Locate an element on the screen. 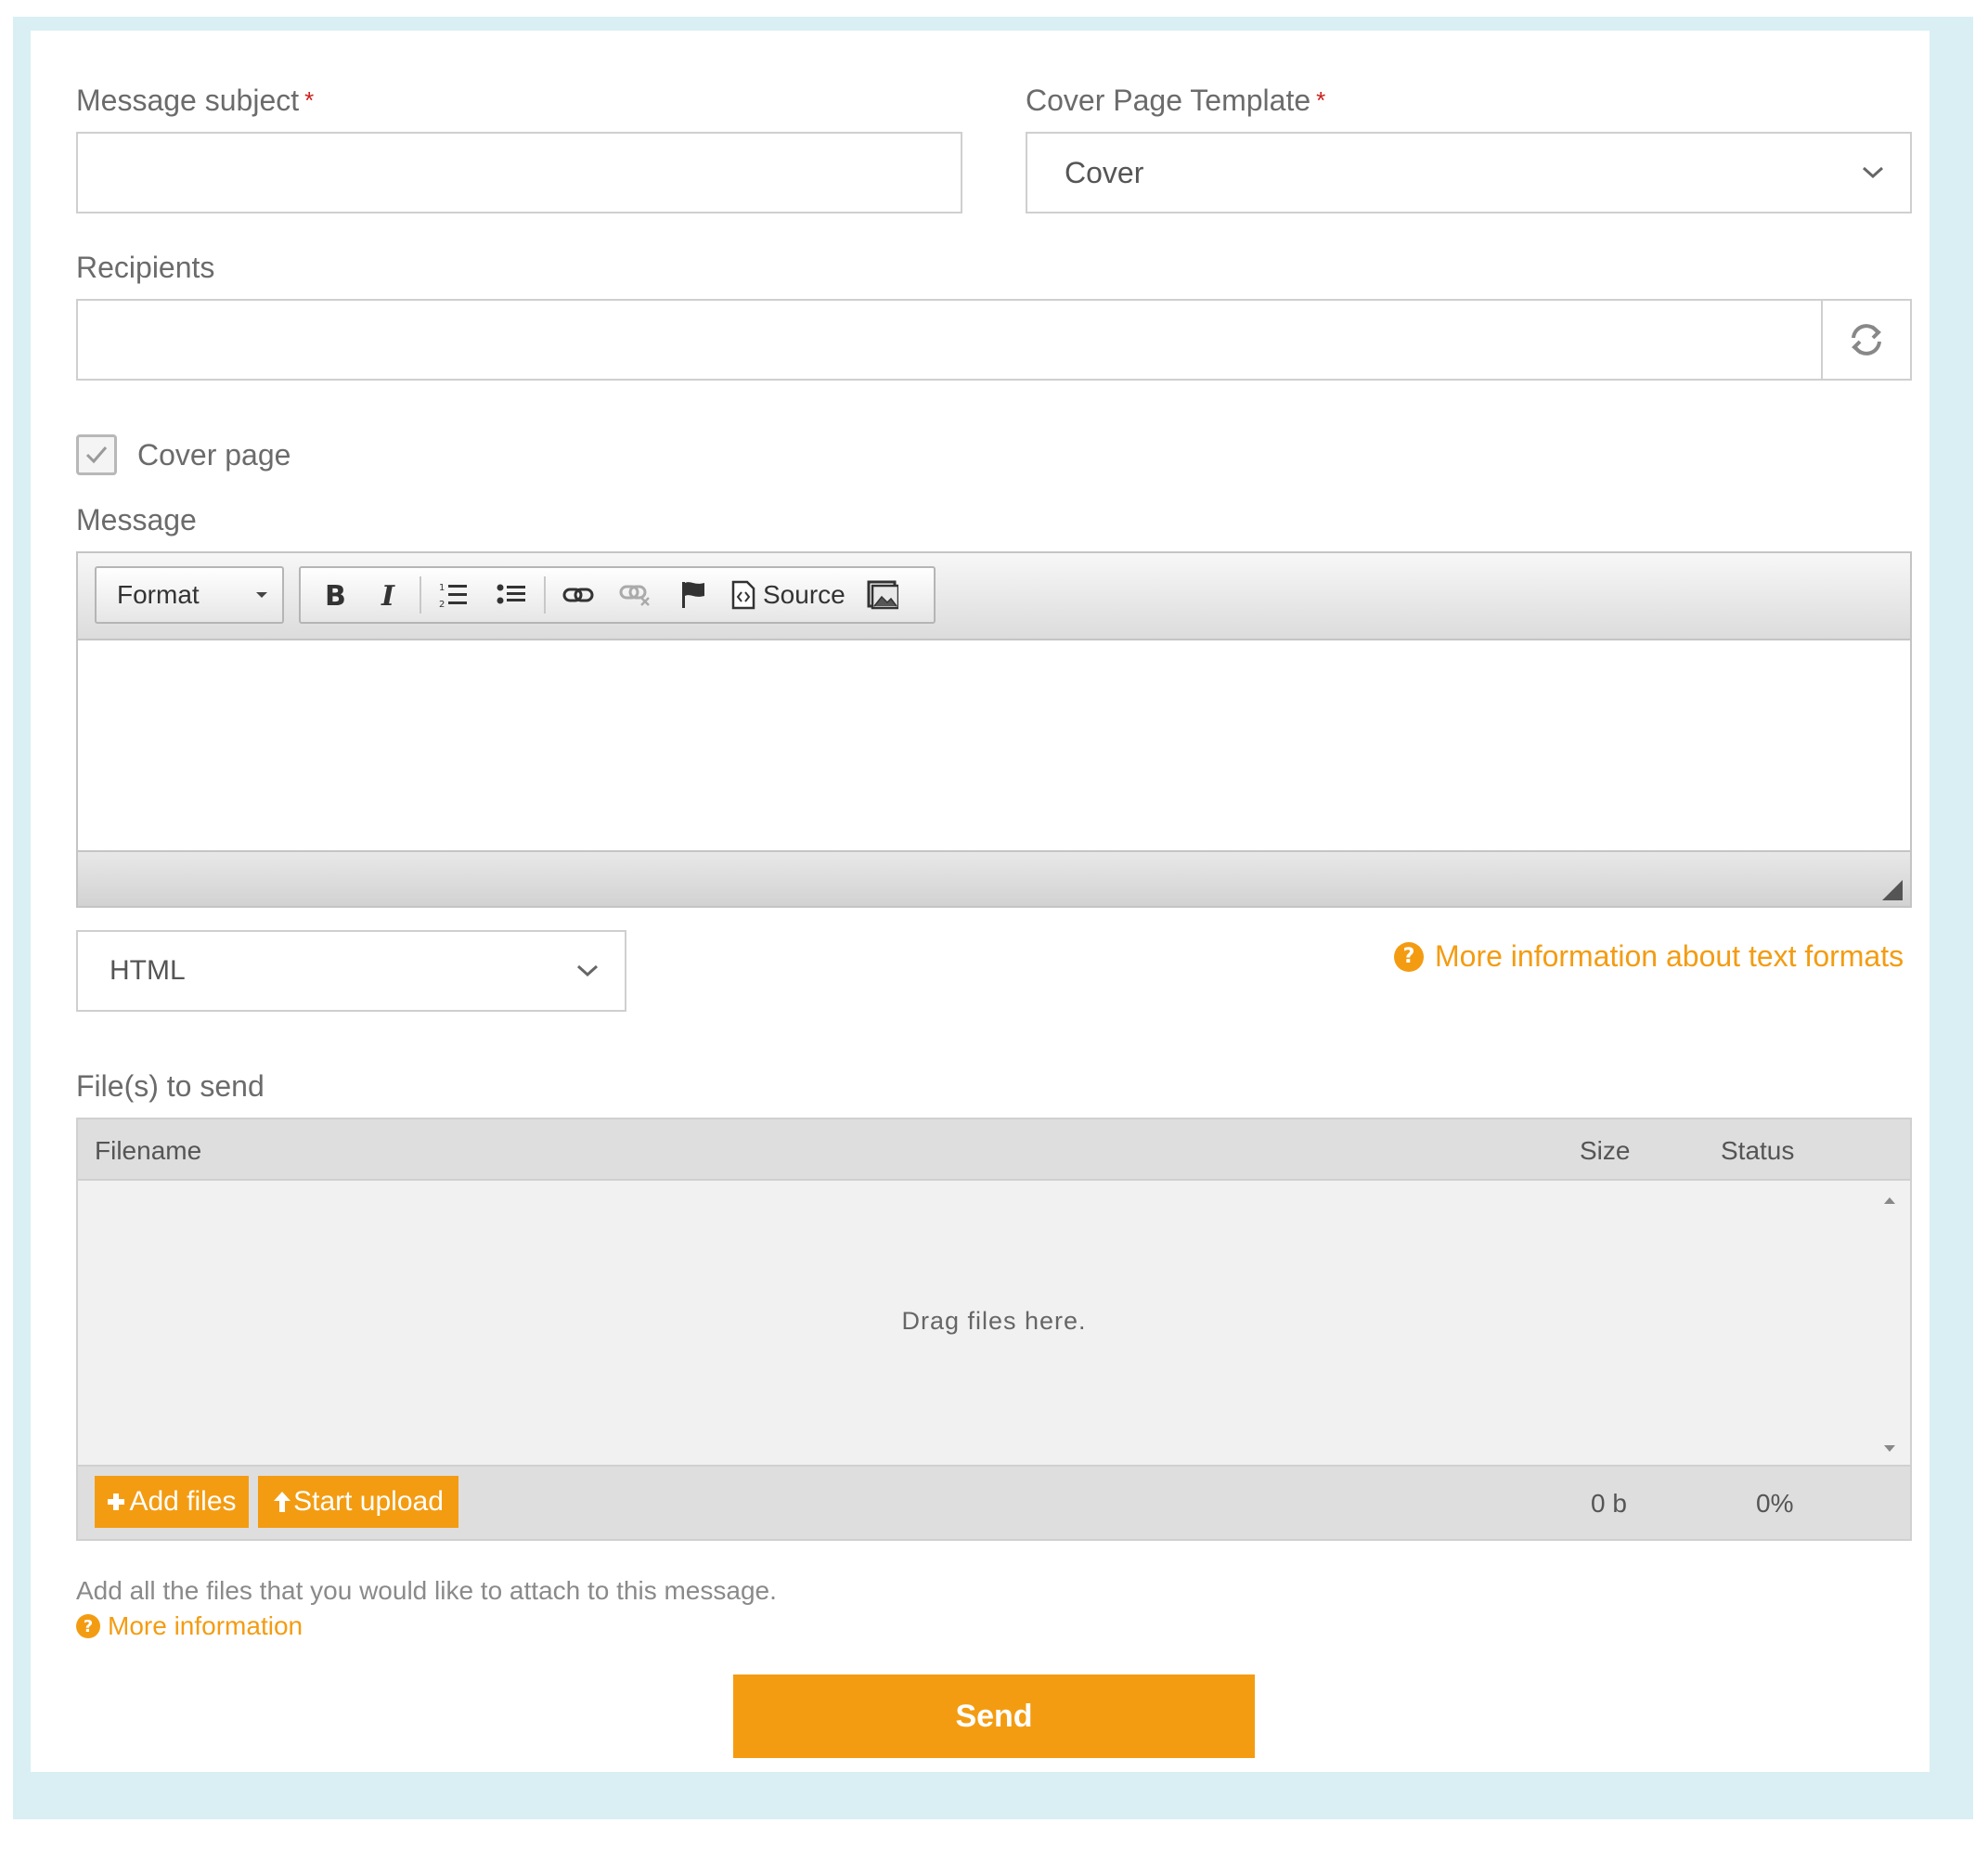  numbered-list-button: 1 2 is located at coordinates (454, 595).